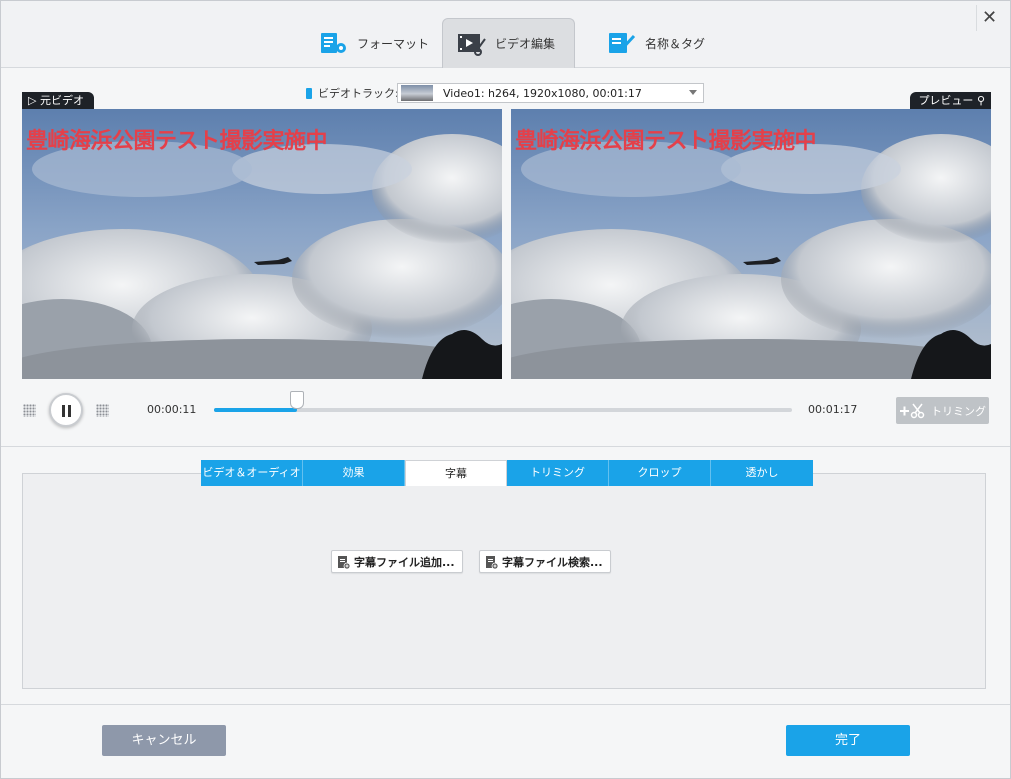 The image size is (1011, 779). I want to click on current-time: 00:00:11, so click(172, 409).